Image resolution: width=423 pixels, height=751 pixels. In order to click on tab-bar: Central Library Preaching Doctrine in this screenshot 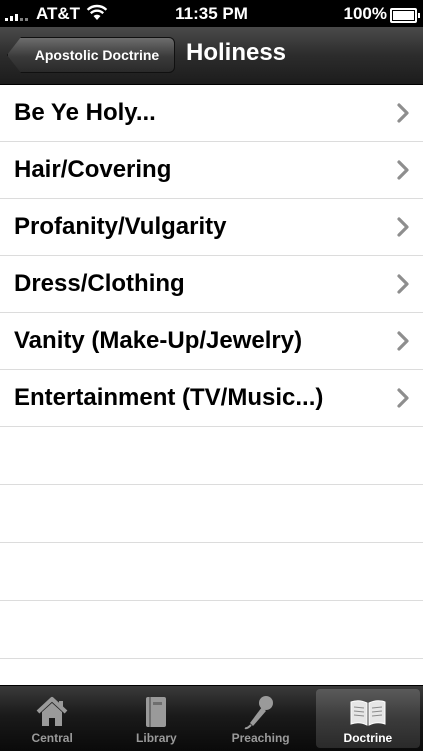, I will do `click(211, 718)`.